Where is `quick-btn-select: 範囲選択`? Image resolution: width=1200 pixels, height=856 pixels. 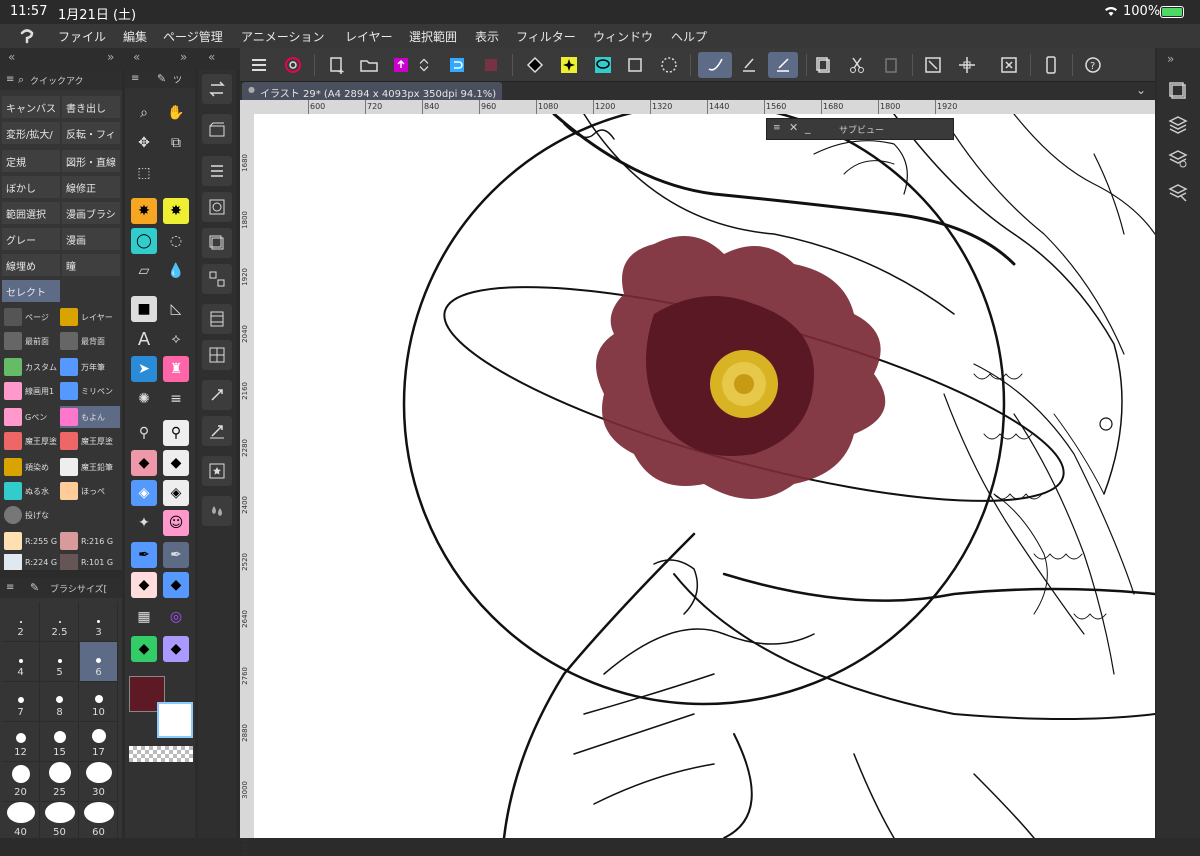
quick-btn-select: 範囲選択 is located at coordinates (31, 213).